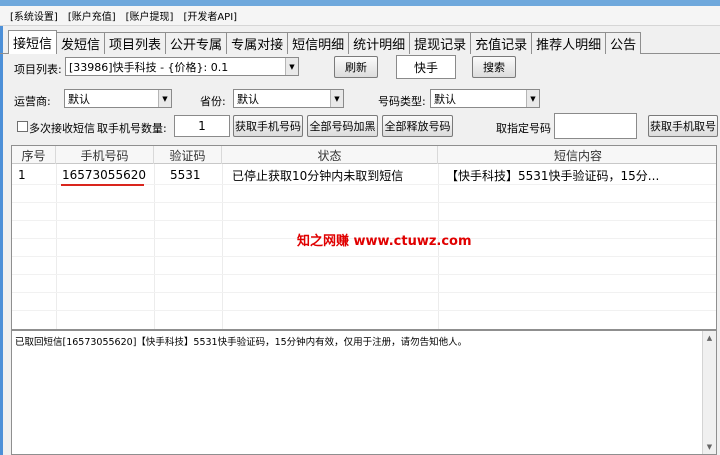 The height and width of the screenshot is (455, 720). Describe the element at coordinates (268, 126) in the screenshot. I see `get-number-button: 获取手机号码` at that location.